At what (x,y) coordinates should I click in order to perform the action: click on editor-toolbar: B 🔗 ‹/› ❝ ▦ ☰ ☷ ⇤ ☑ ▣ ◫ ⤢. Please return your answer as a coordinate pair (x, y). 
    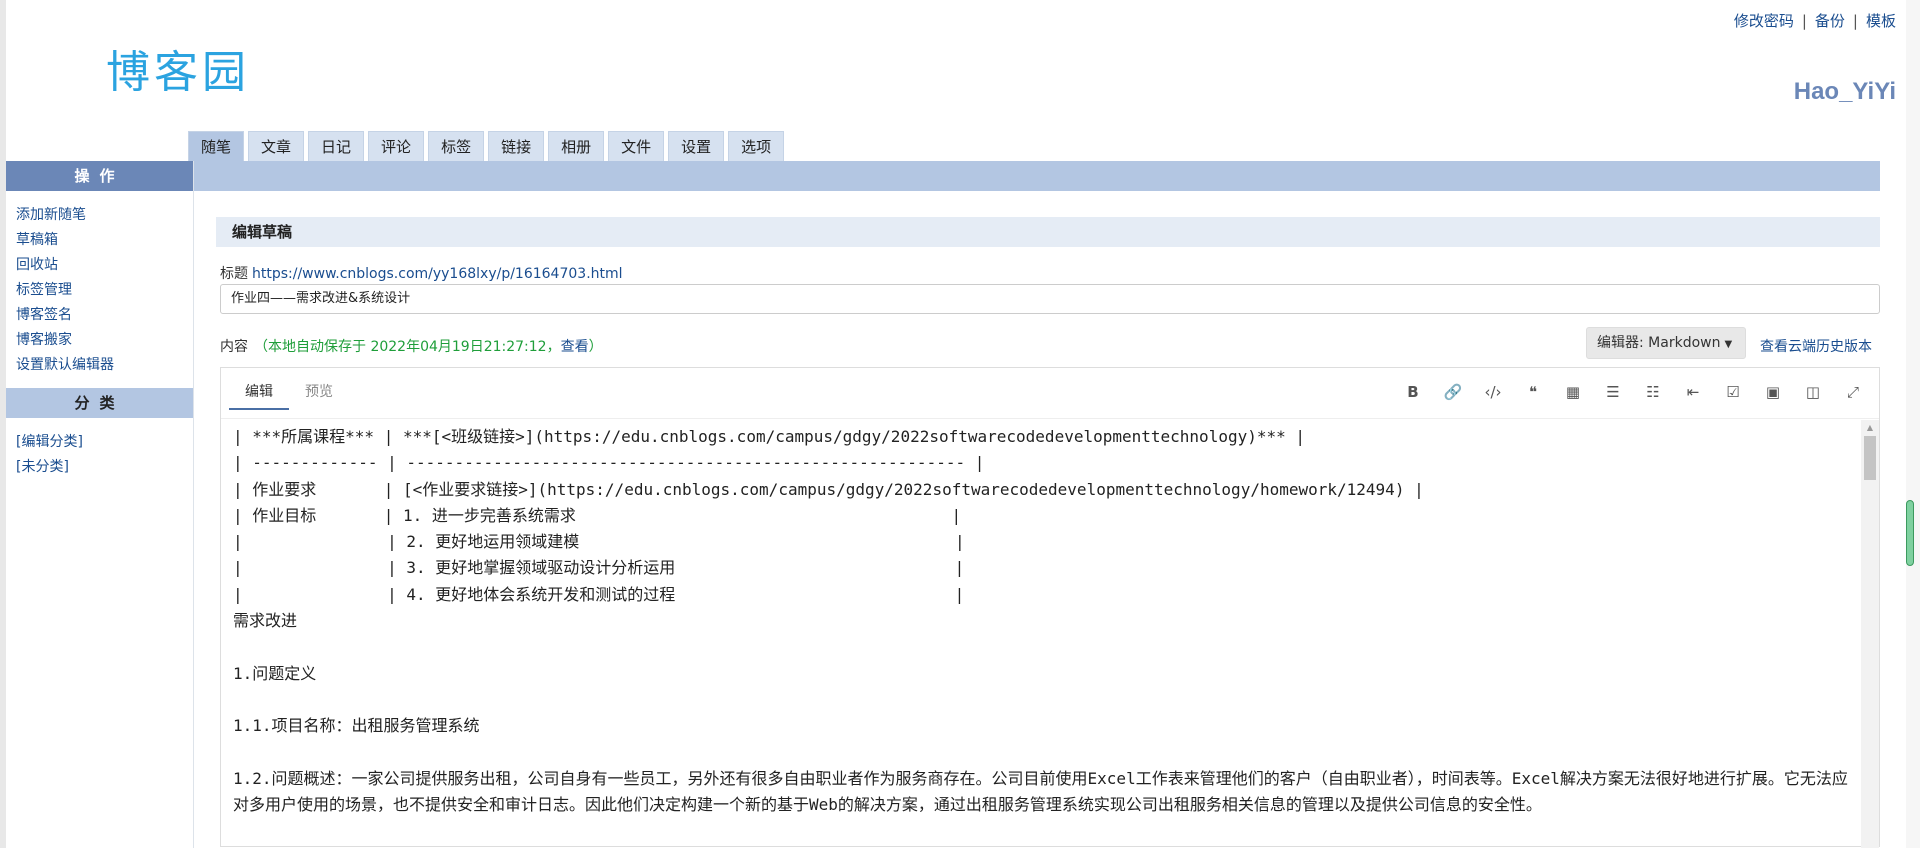
    Looking at the image, I should click on (1633, 392).